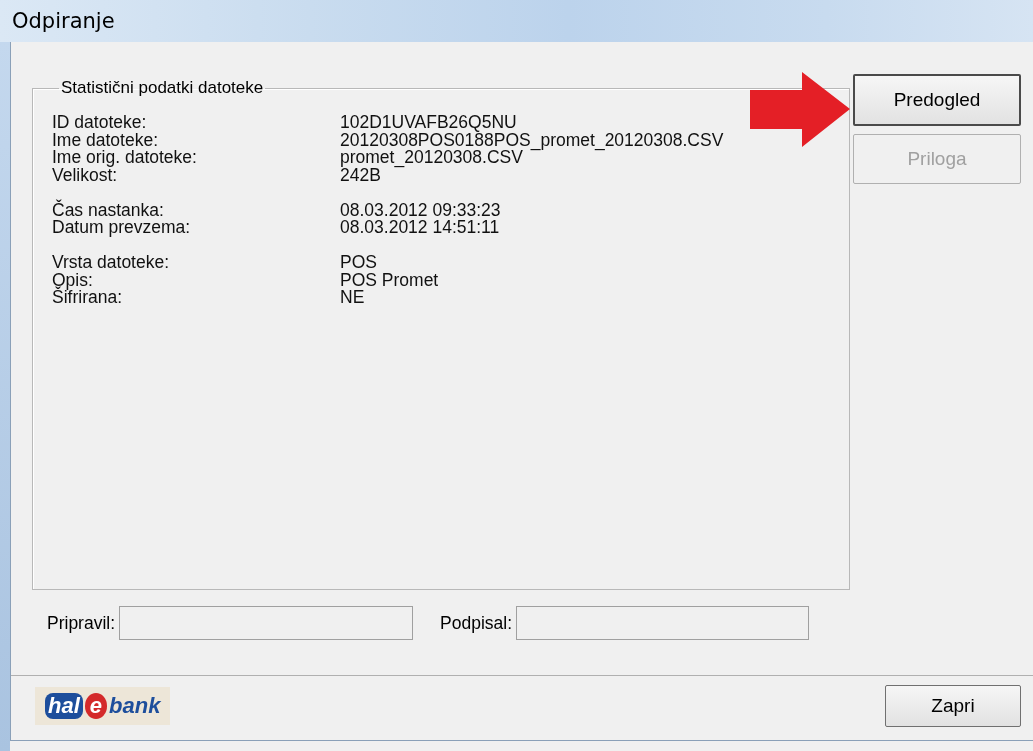  What do you see at coordinates (358, 263) in the screenshot?
I see `field-value: POS` at bounding box center [358, 263].